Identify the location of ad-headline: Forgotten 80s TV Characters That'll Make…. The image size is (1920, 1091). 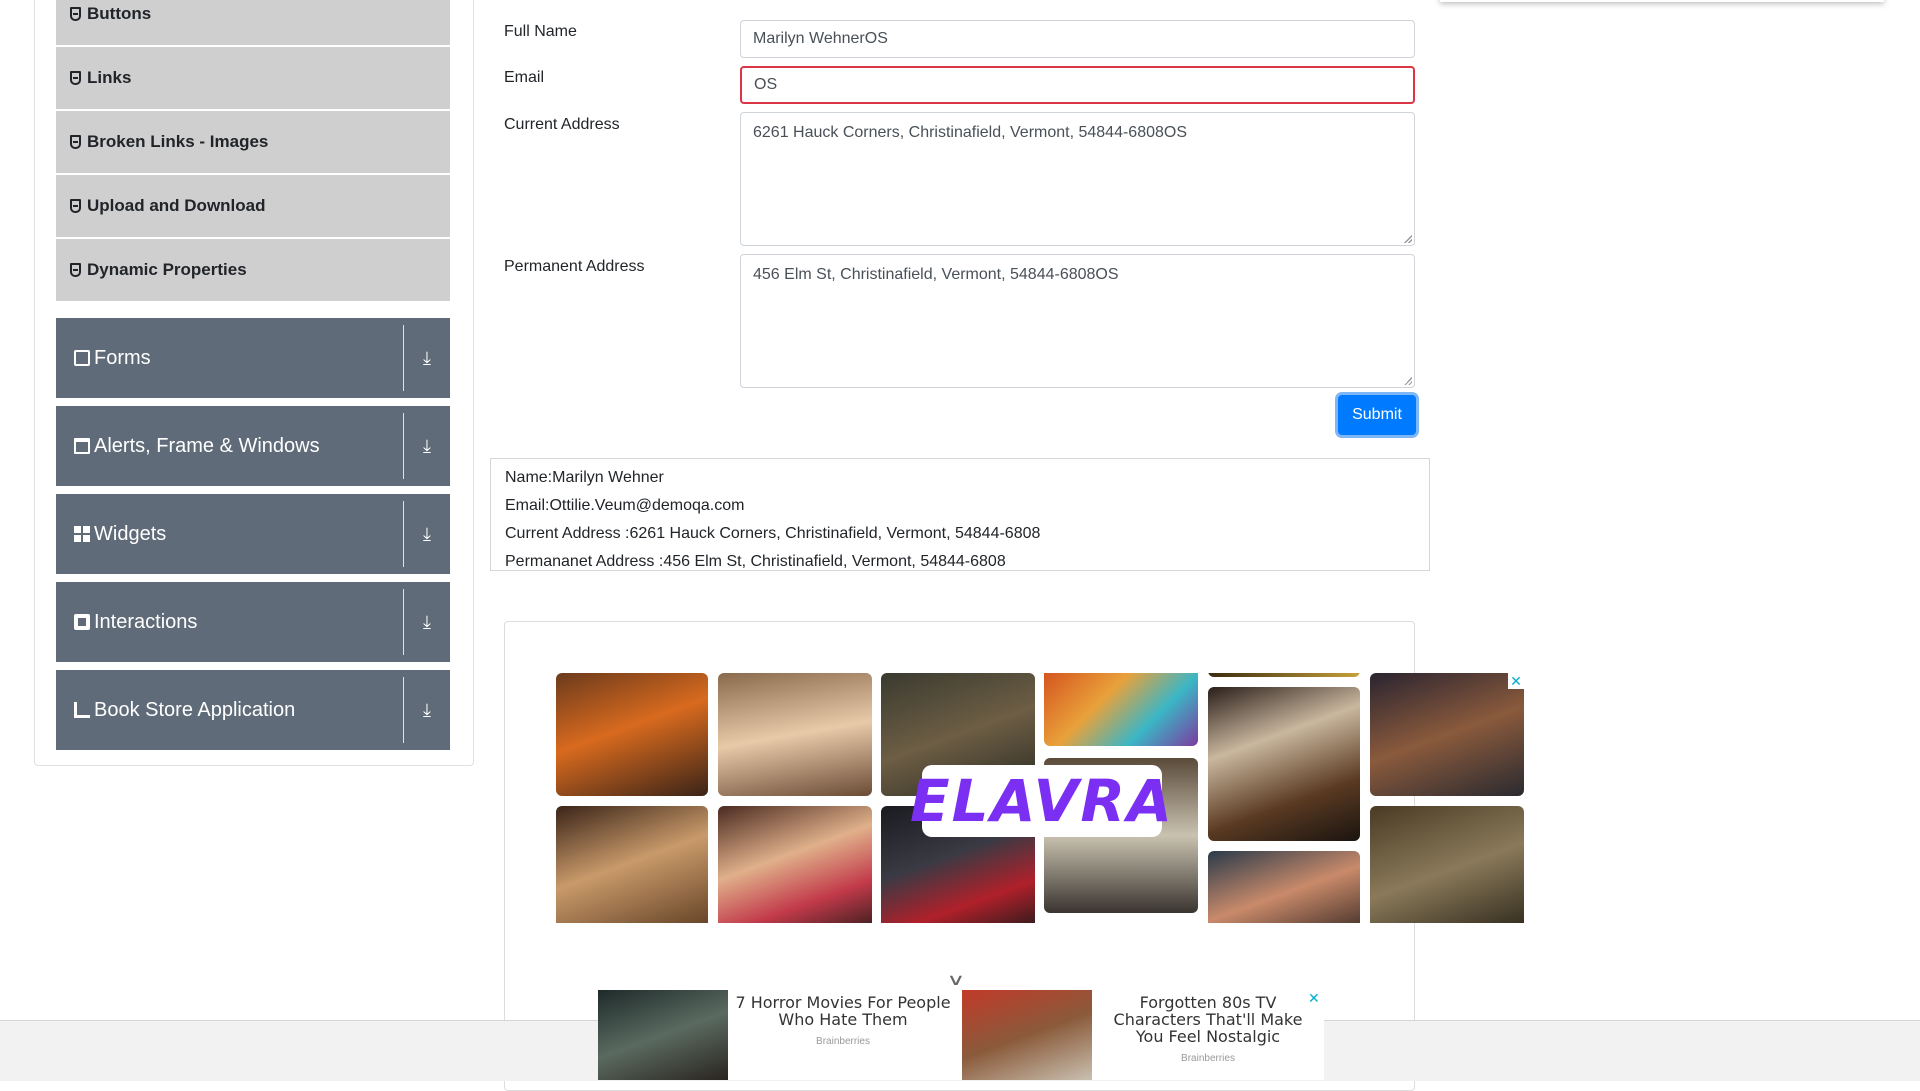
(1208, 1019).